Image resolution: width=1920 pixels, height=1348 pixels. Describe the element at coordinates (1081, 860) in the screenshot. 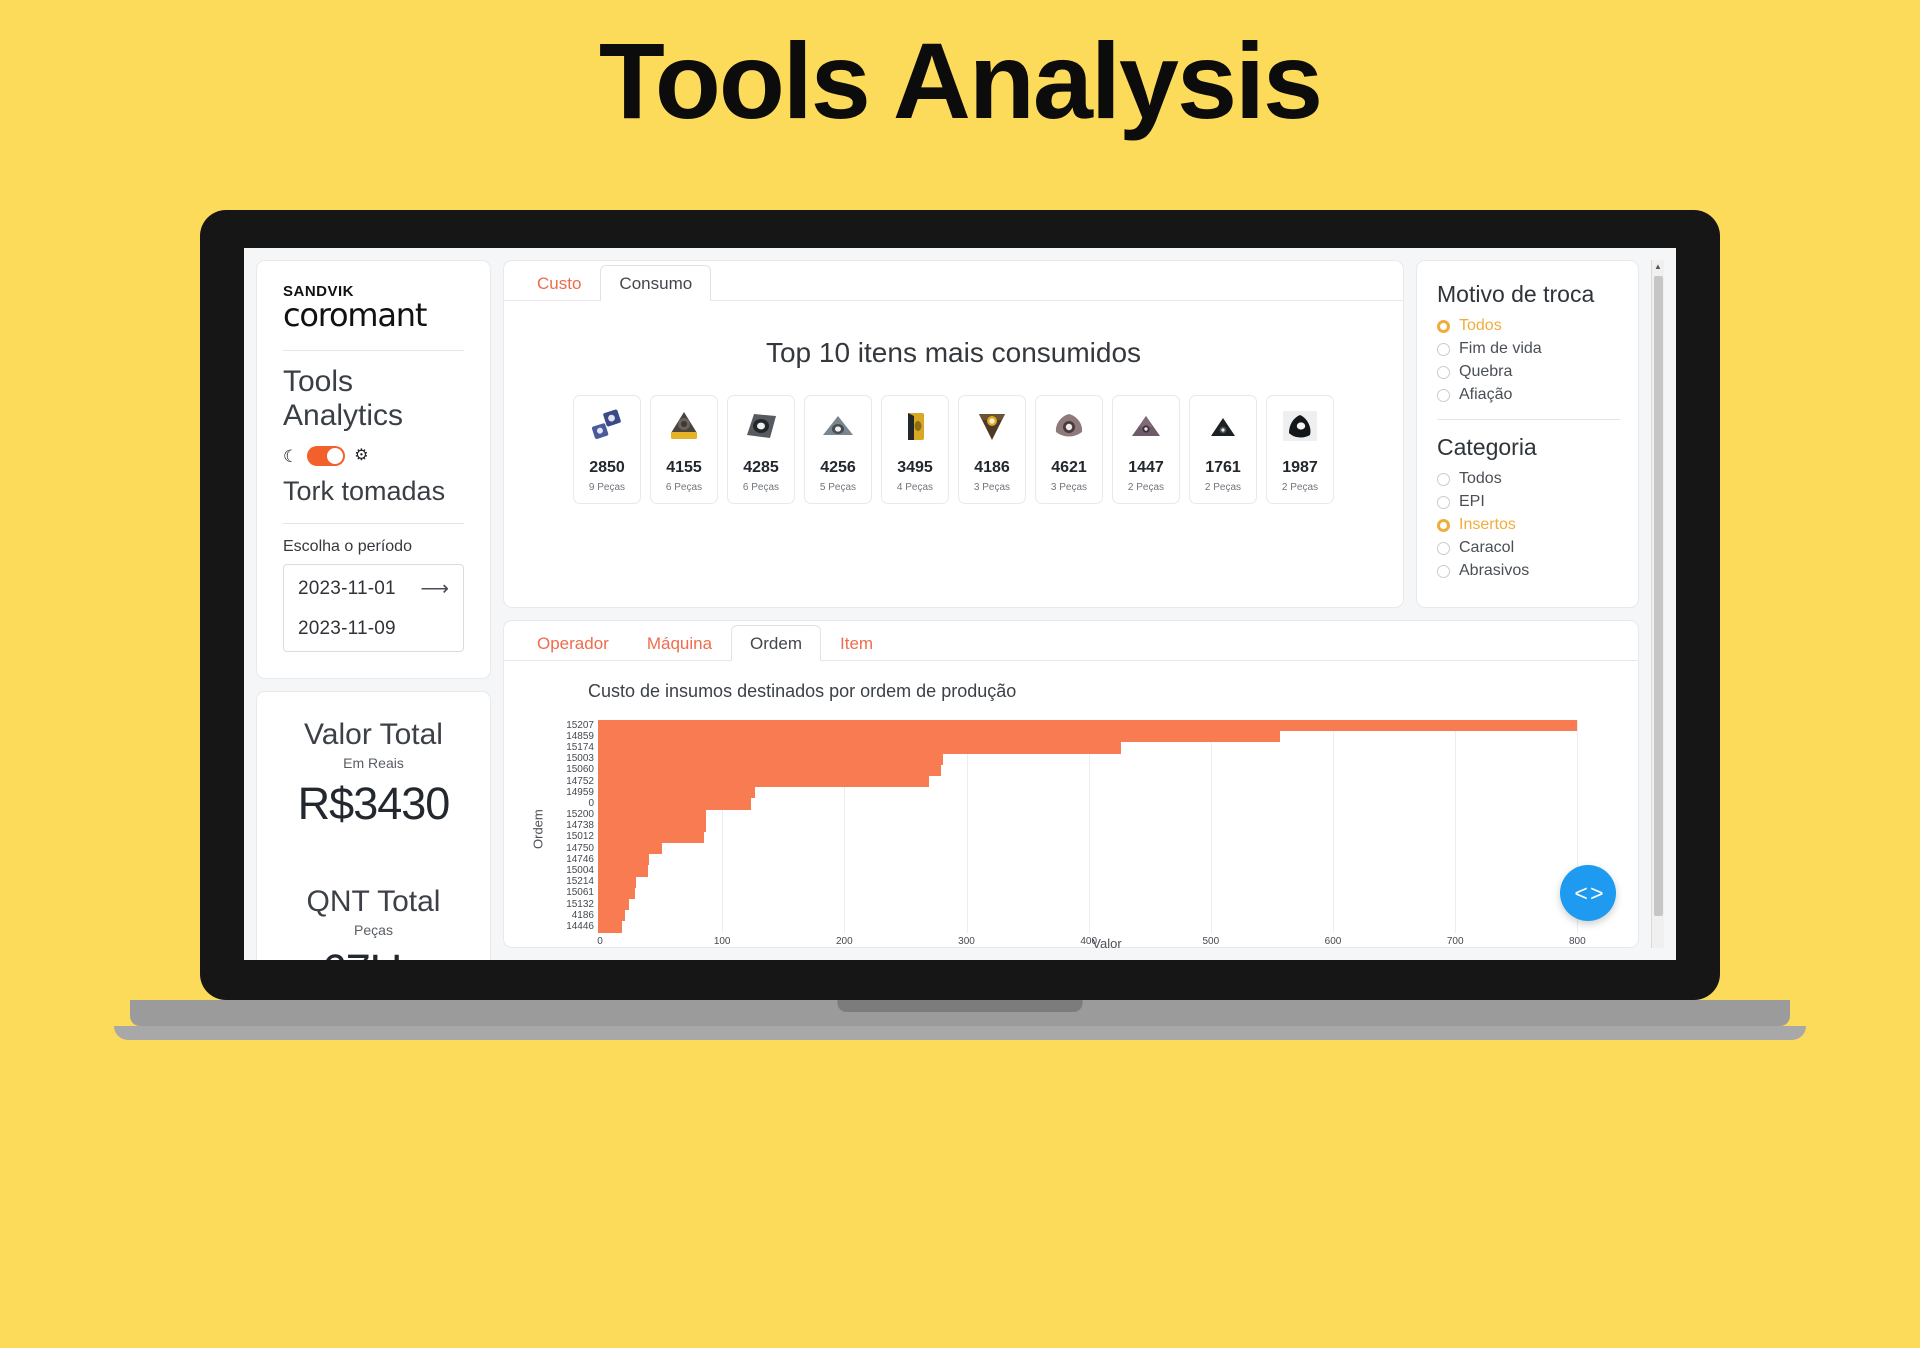

I see `chart-bar-row: 14746` at that location.